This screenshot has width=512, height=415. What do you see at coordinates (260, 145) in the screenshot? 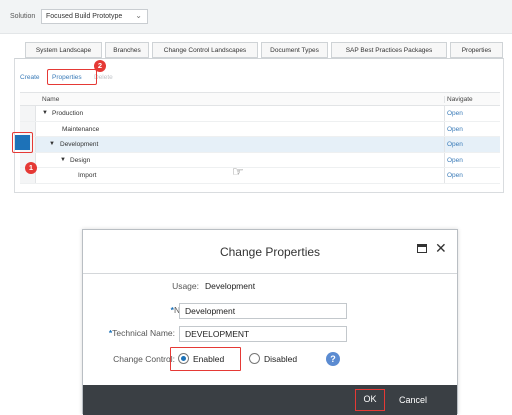
I see `table-row-selected: ▼ Development Open` at bounding box center [260, 145].